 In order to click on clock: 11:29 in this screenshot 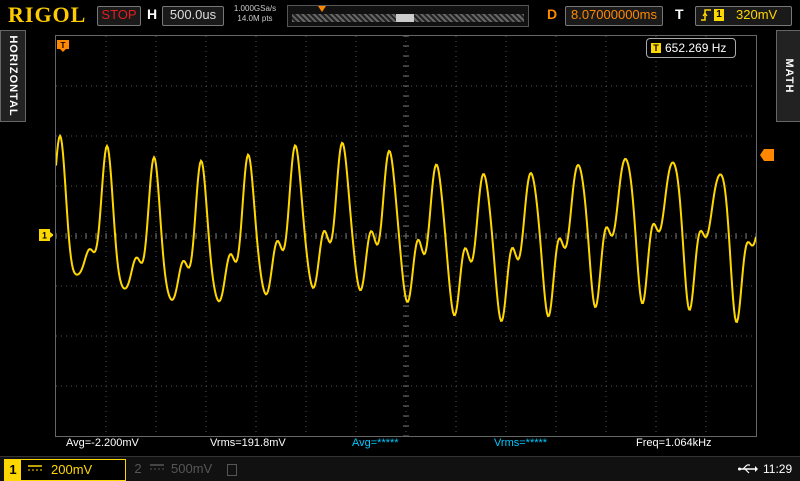, I will do `click(778, 469)`.